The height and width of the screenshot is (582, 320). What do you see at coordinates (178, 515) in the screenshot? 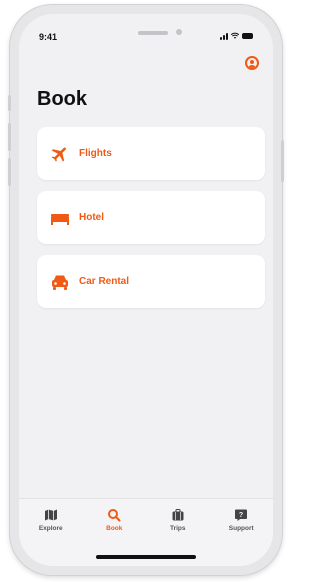
I see `briefcase-icon` at bounding box center [178, 515].